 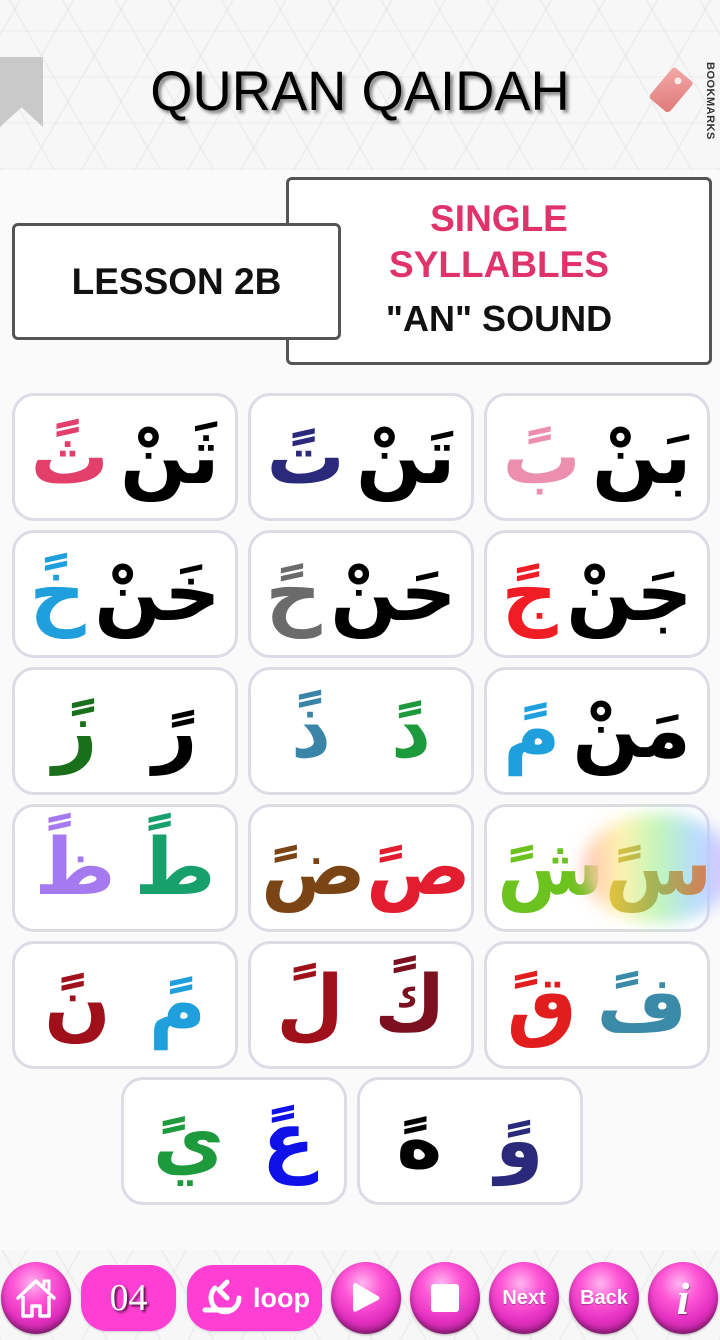 What do you see at coordinates (360, 90) in the screenshot?
I see `app-title: QURAN QAIDAH` at bounding box center [360, 90].